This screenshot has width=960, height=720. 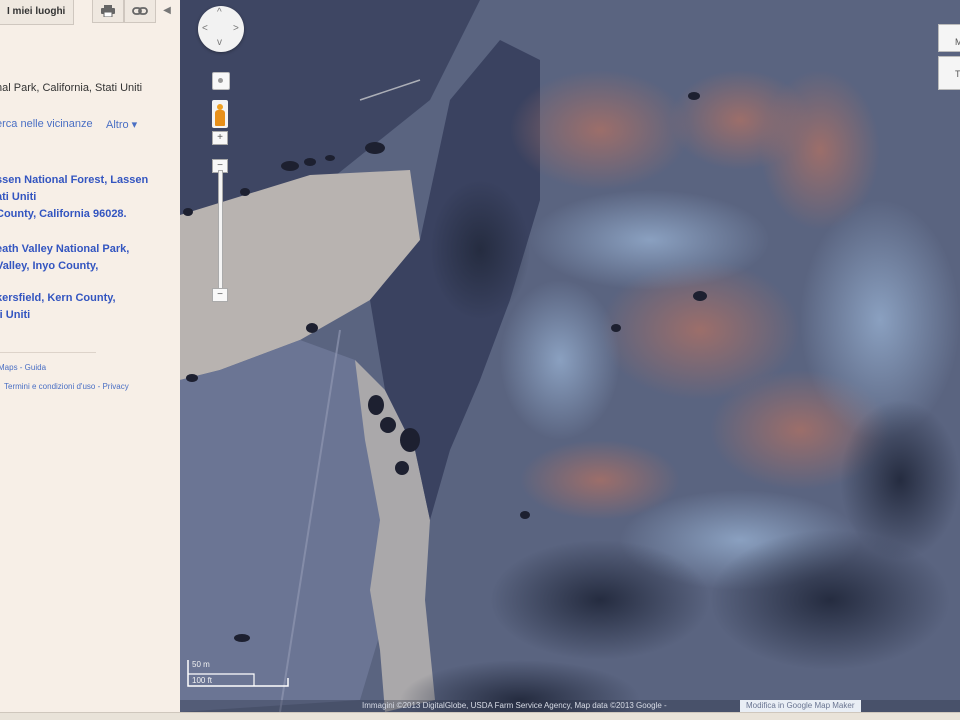 What do you see at coordinates (480, 716) in the screenshot?
I see `window-bottom-edge` at bounding box center [480, 716].